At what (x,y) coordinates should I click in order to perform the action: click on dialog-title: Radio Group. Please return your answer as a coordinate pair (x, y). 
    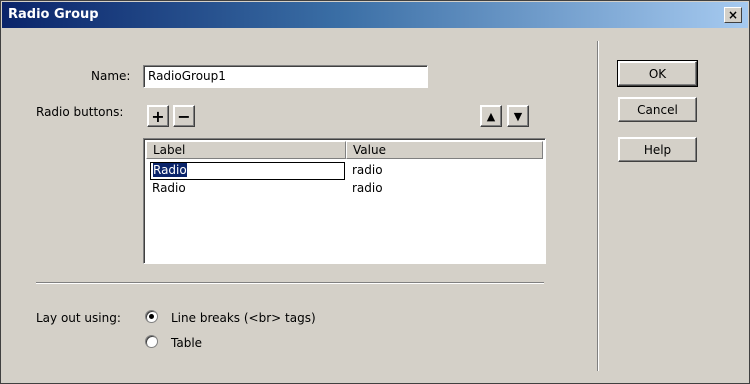
    Looking at the image, I should click on (53, 14).